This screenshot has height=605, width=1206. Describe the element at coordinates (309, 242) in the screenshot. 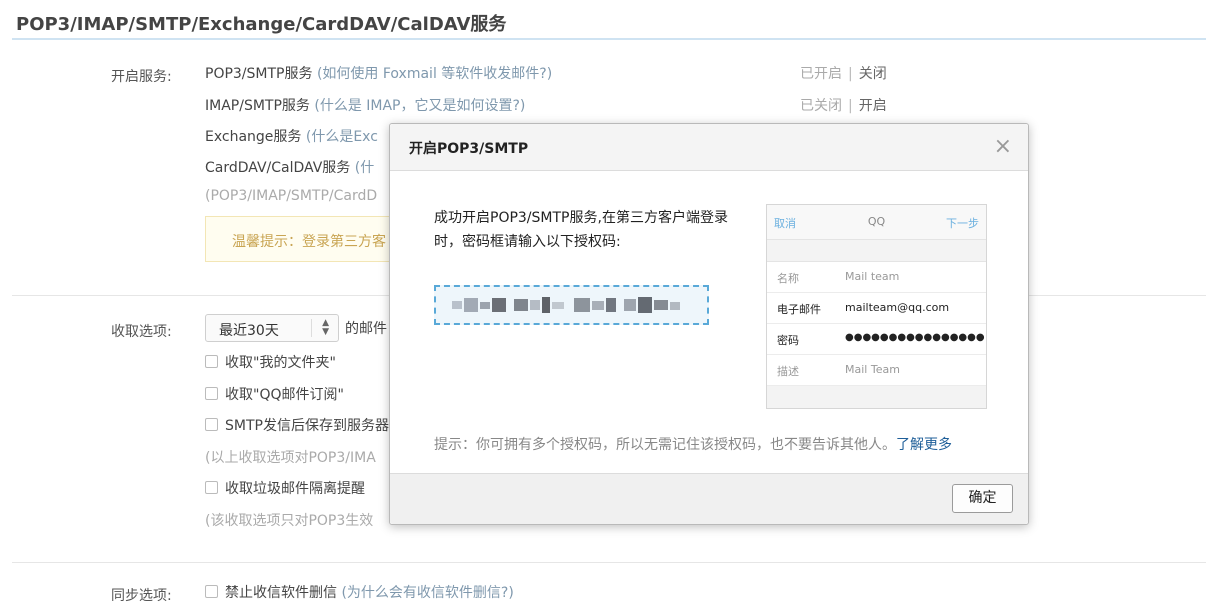

I see `warning-text: 温馨提示：登录第三方客` at that location.